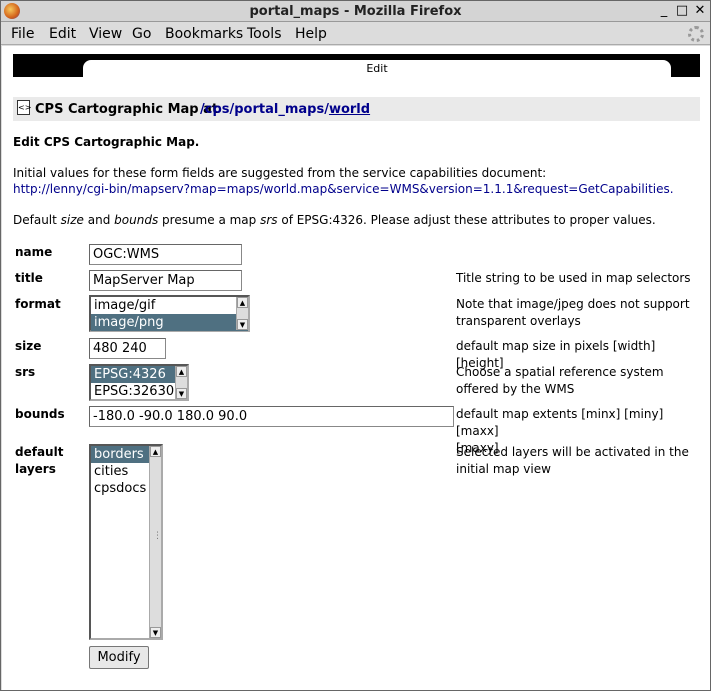 This screenshot has height=691, width=711. Describe the element at coordinates (560, 372) in the screenshot. I see `srs-description-line: Choose a spatial reference system` at that location.